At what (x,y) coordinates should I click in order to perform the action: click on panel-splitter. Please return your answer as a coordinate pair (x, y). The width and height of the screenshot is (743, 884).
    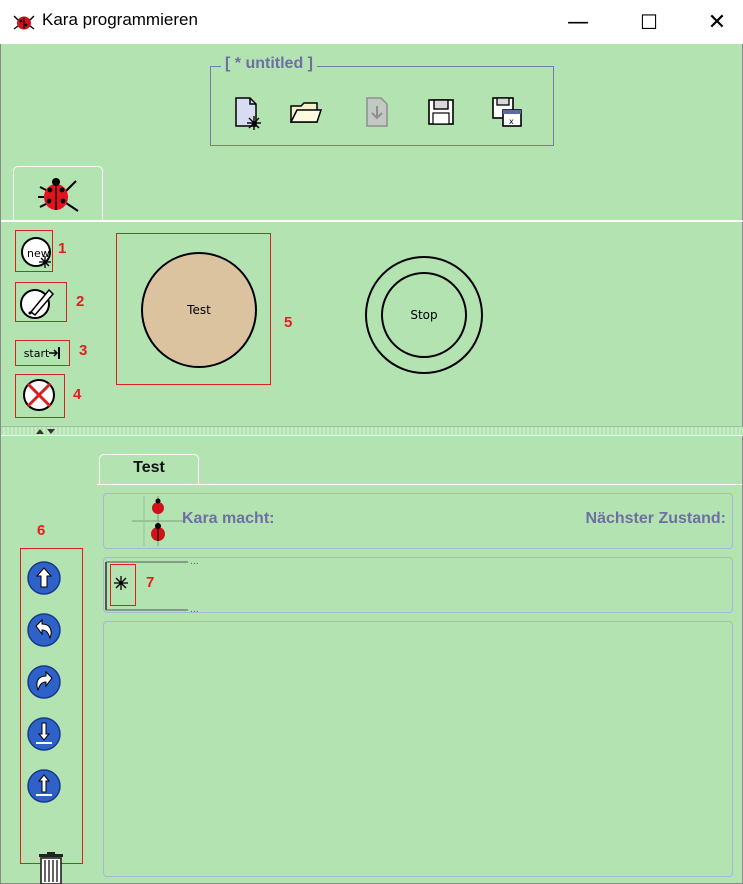
    Looking at the image, I should click on (372, 431).